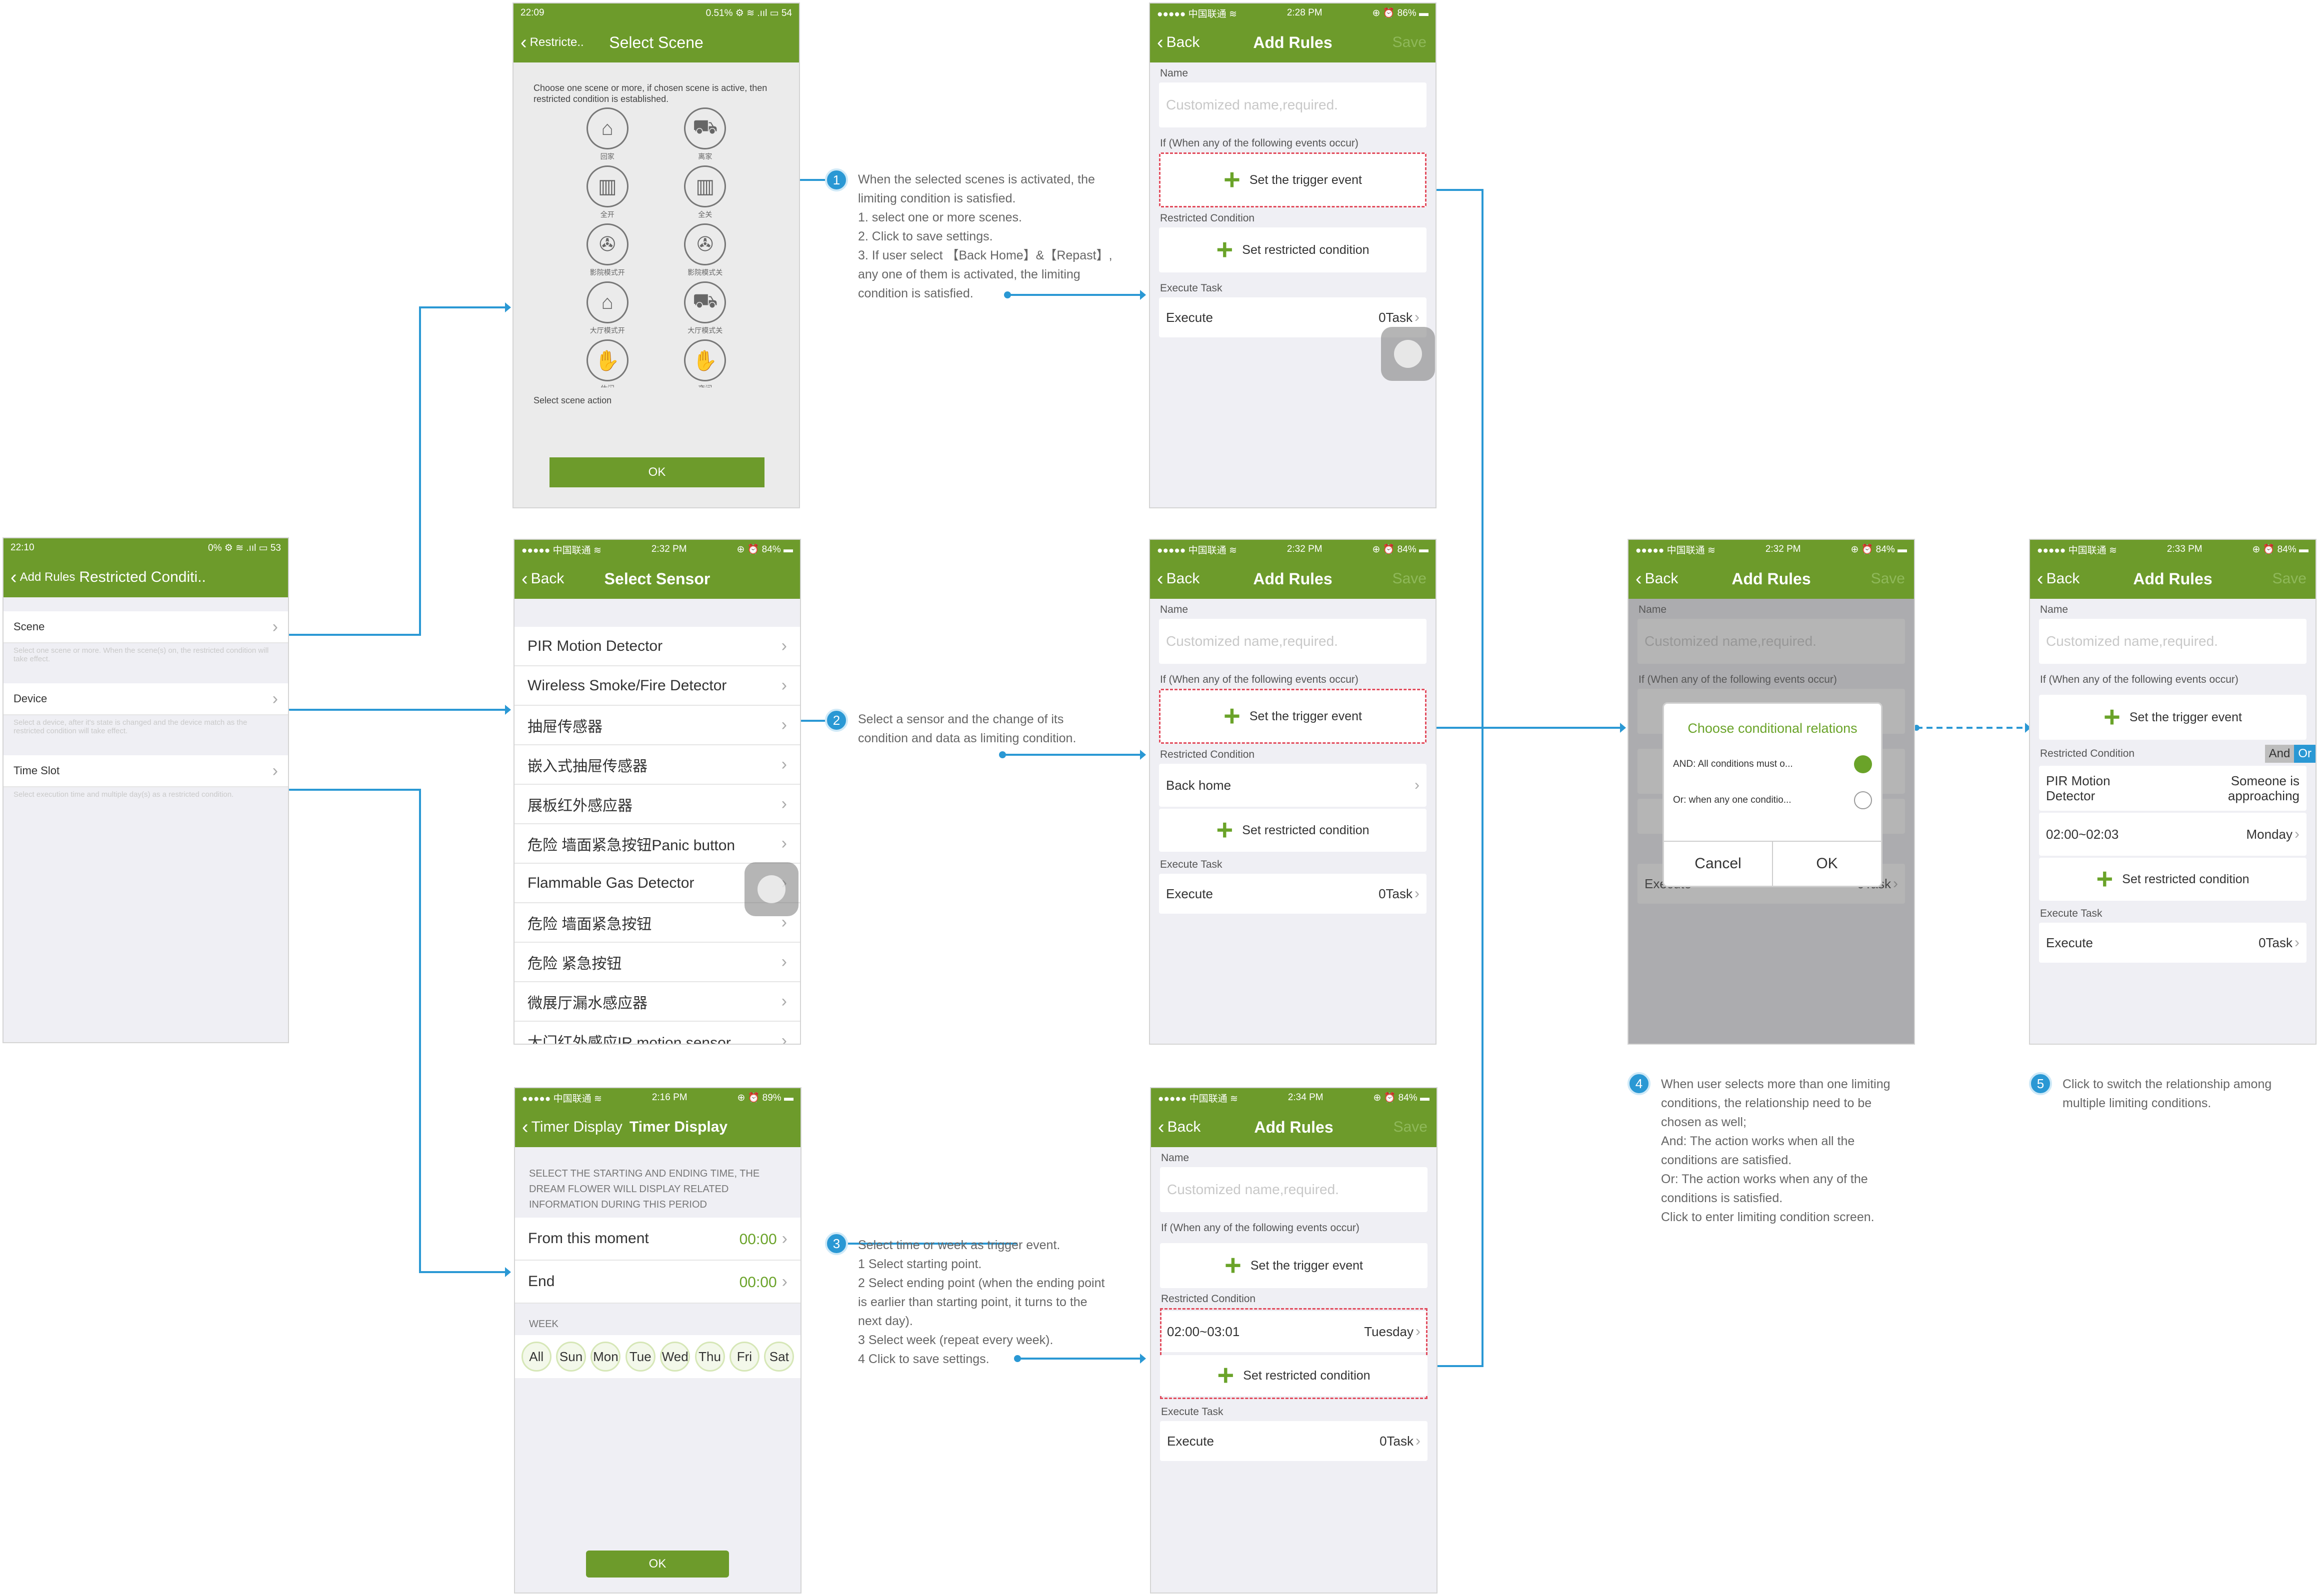  What do you see at coordinates (42, 578) in the screenshot?
I see `back-button: ‹ Add Rules` at bounding box center [42, 578].